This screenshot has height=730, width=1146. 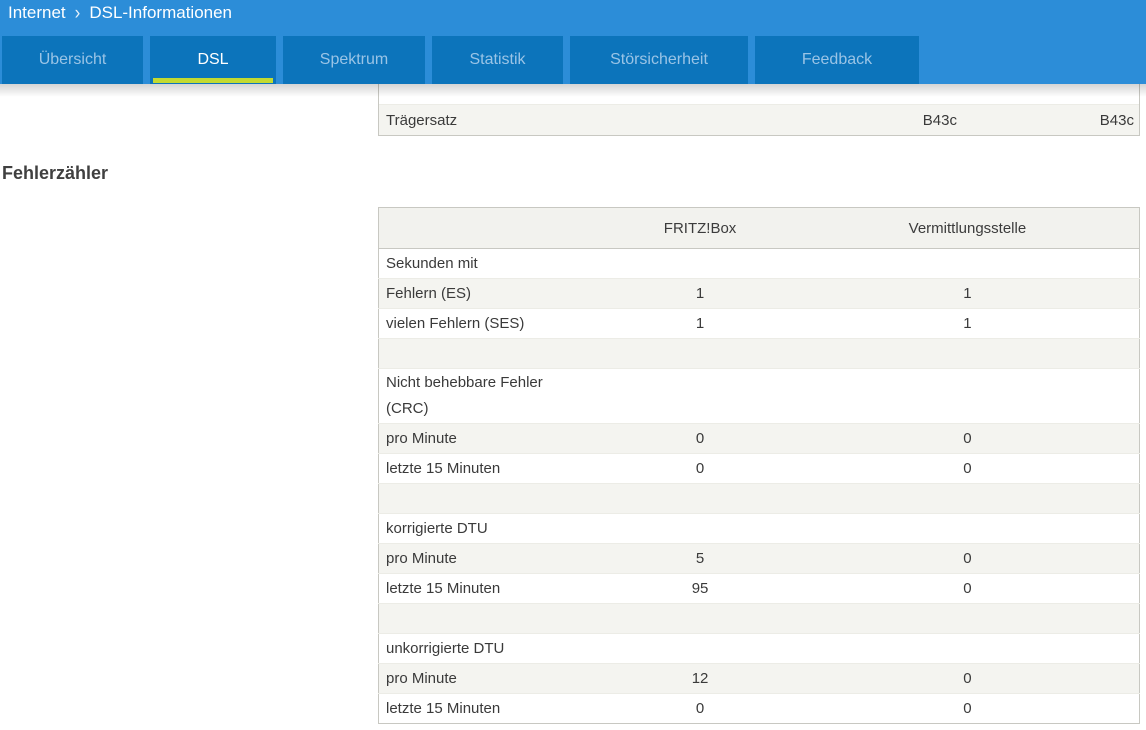 What do you see at coordinates (497, 60) in the screenshot?
I see `tab-statistik: Statistik` at bounding box center [497, 60].